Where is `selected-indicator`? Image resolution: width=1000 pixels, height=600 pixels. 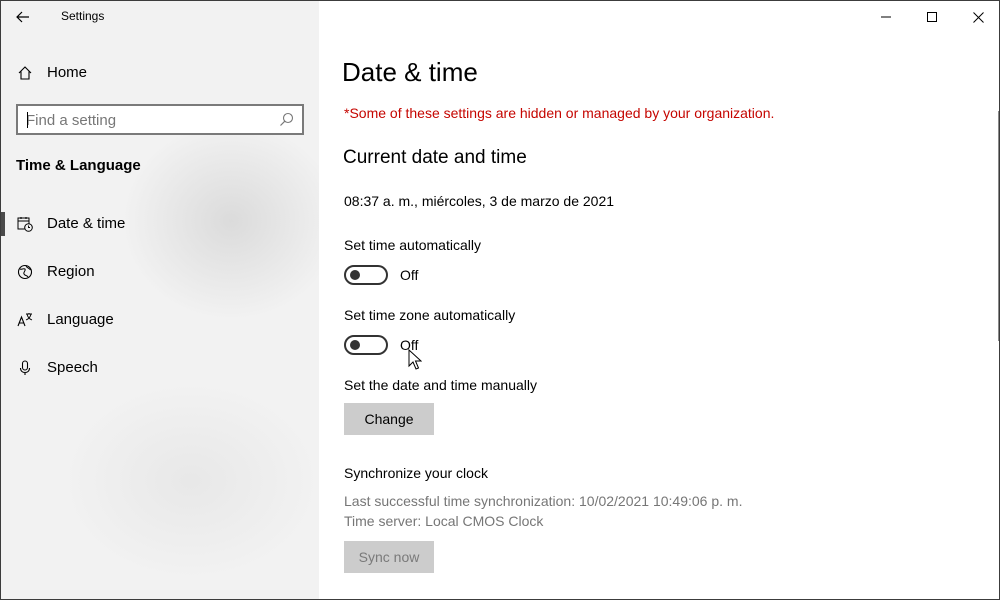
selected-indicator is located at coordinates (3, 224).